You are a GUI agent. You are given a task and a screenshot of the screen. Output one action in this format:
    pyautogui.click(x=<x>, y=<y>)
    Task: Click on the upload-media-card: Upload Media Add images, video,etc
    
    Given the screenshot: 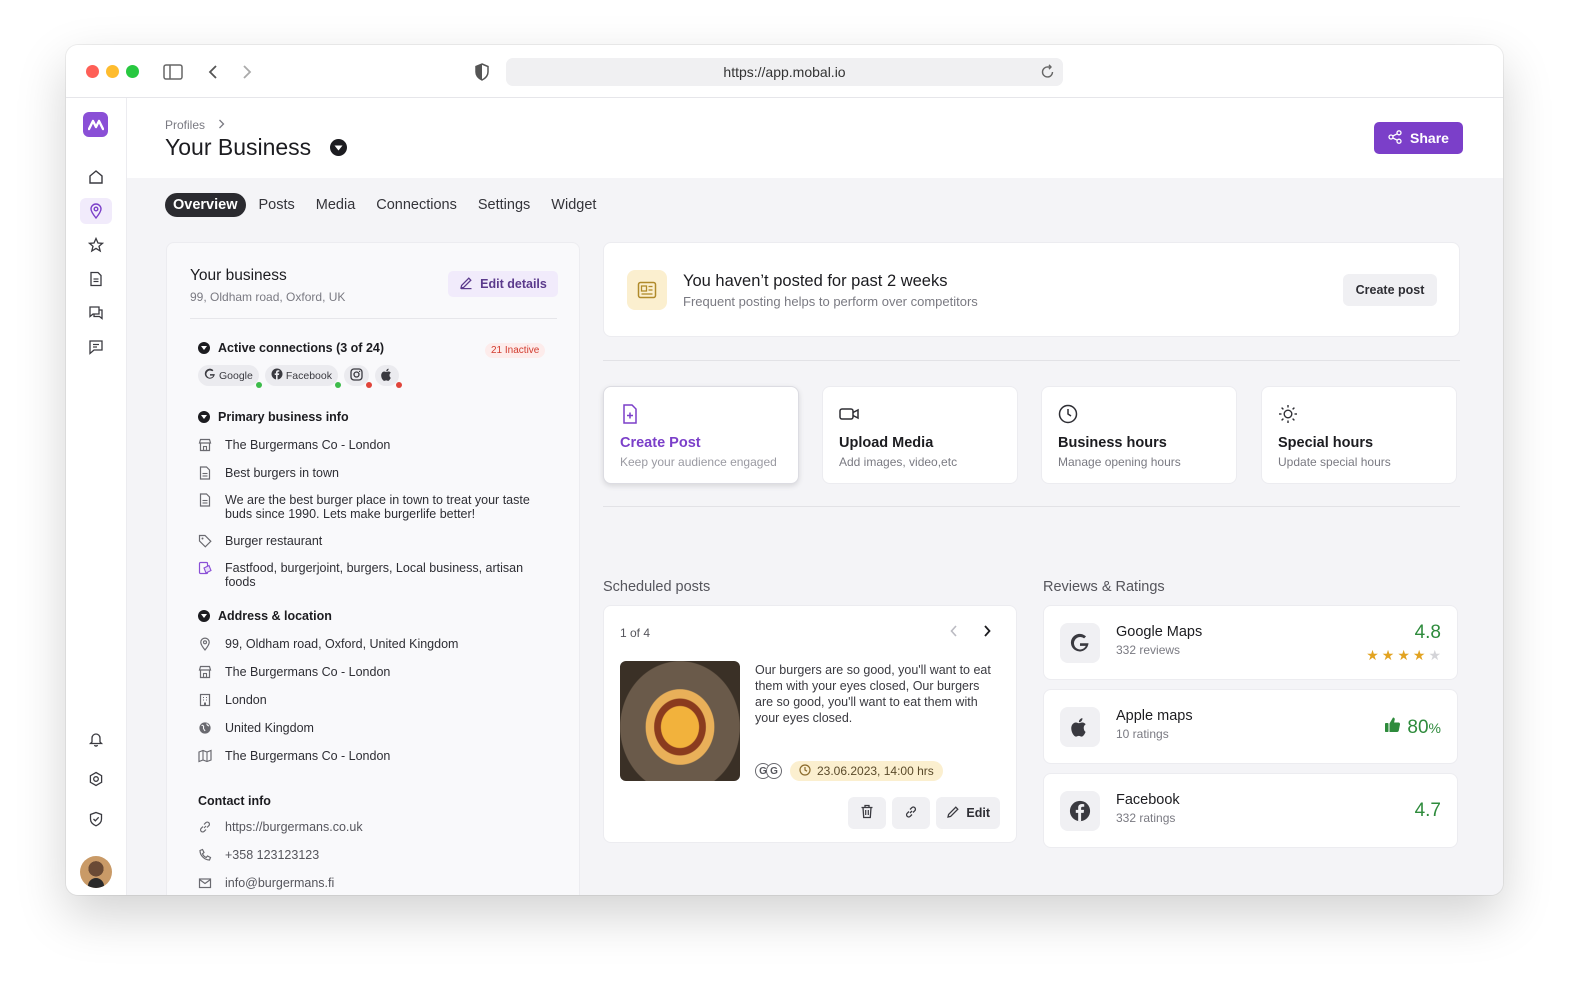 What is the action you would take?
    pyautogui.click(x=920, y=435)
    